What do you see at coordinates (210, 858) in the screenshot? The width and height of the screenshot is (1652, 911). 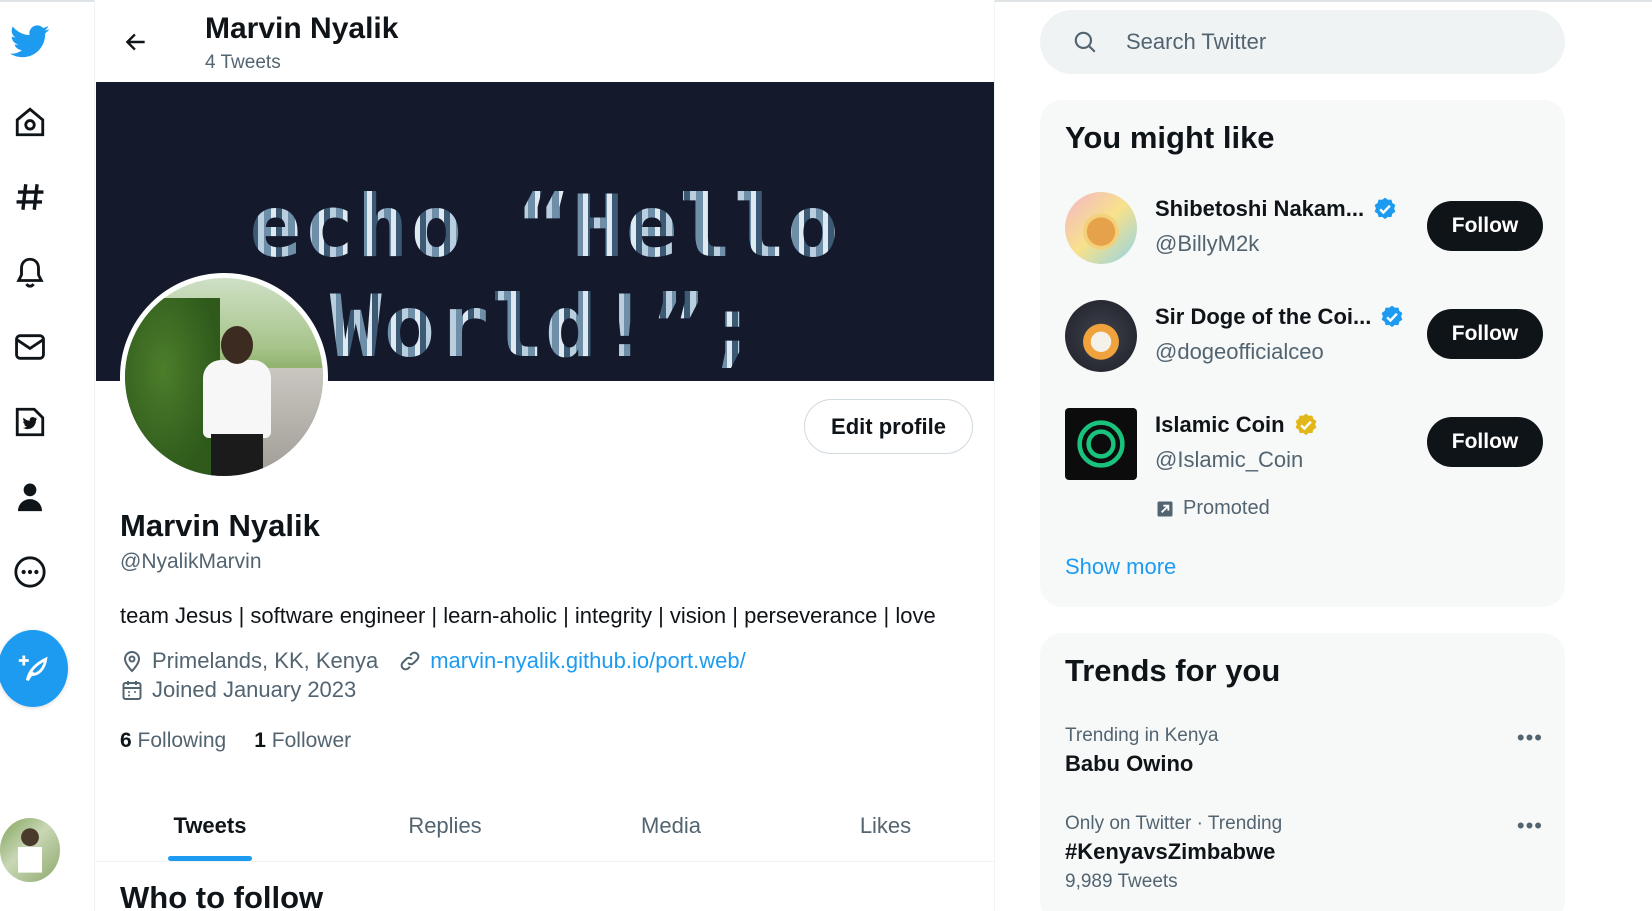 I see `active-tab-indicator` at bounding box center [210, 858].